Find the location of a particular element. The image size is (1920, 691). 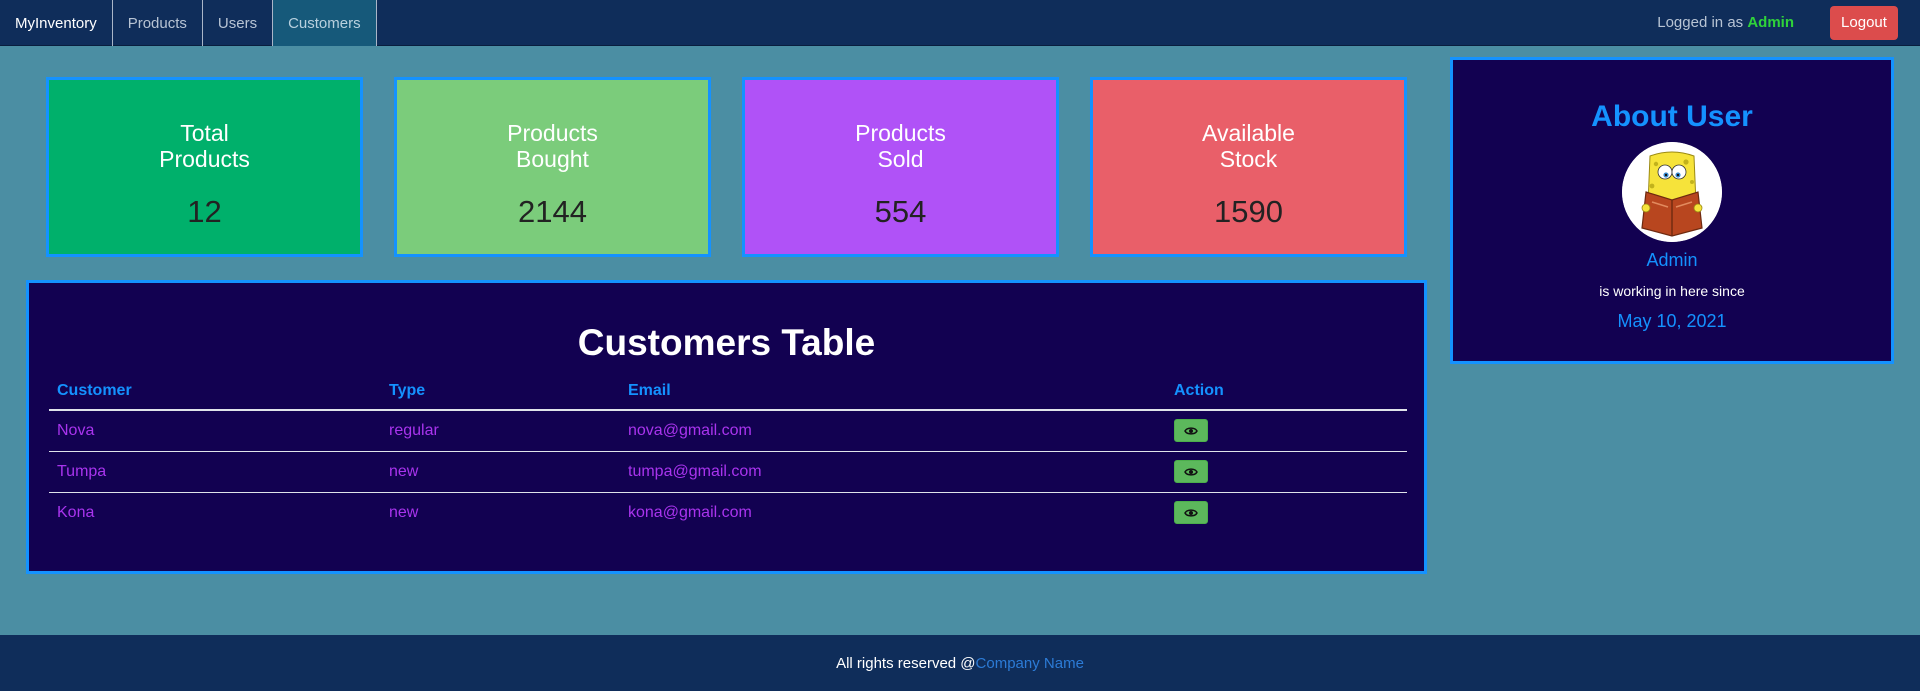

logged-in-prefix: Logged in as is located at coordinates (1702, 22).